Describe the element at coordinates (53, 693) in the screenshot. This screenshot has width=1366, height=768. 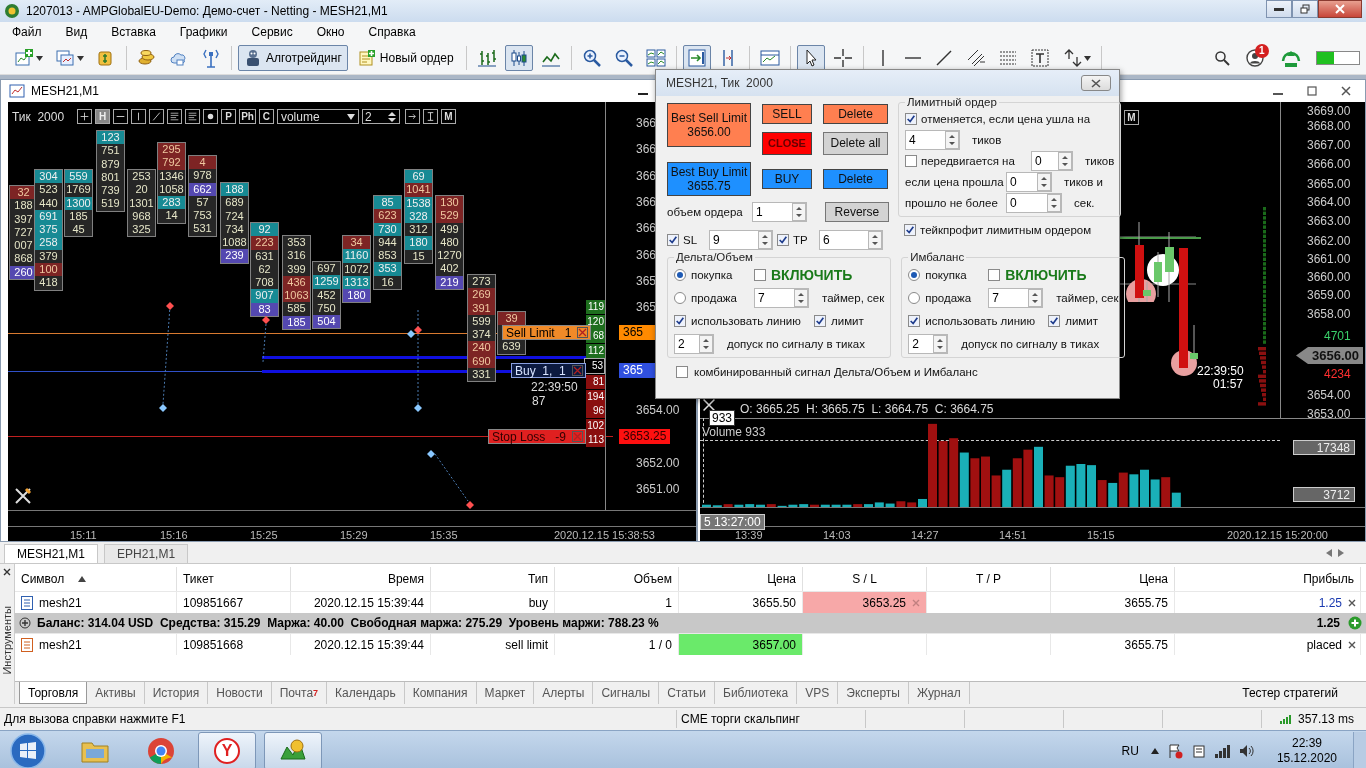
I see `panel-tab: Торговля` at that location.